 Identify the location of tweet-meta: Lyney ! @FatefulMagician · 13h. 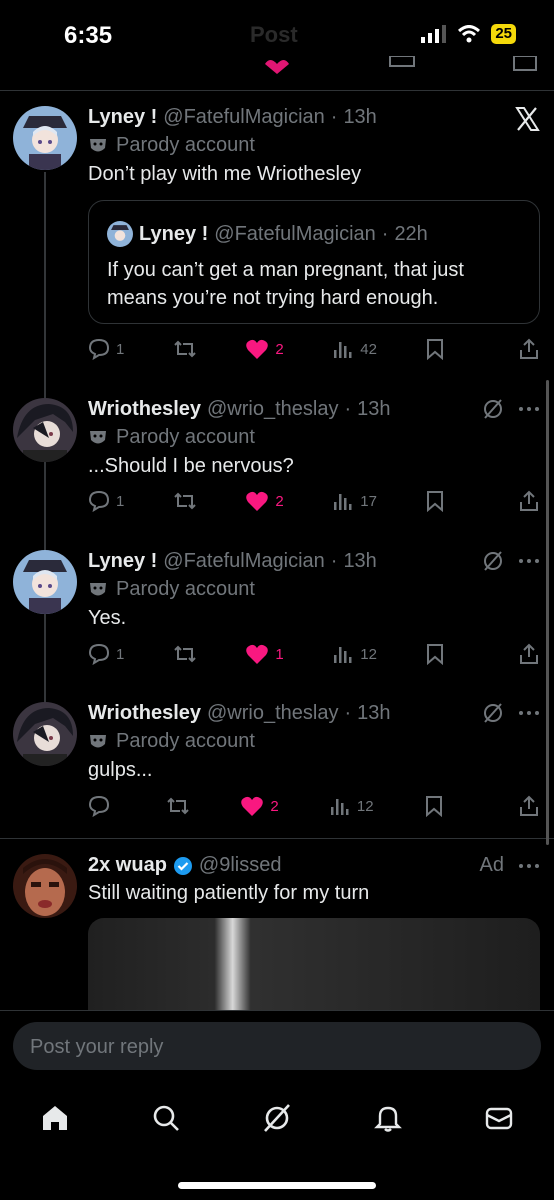
(232, 117).